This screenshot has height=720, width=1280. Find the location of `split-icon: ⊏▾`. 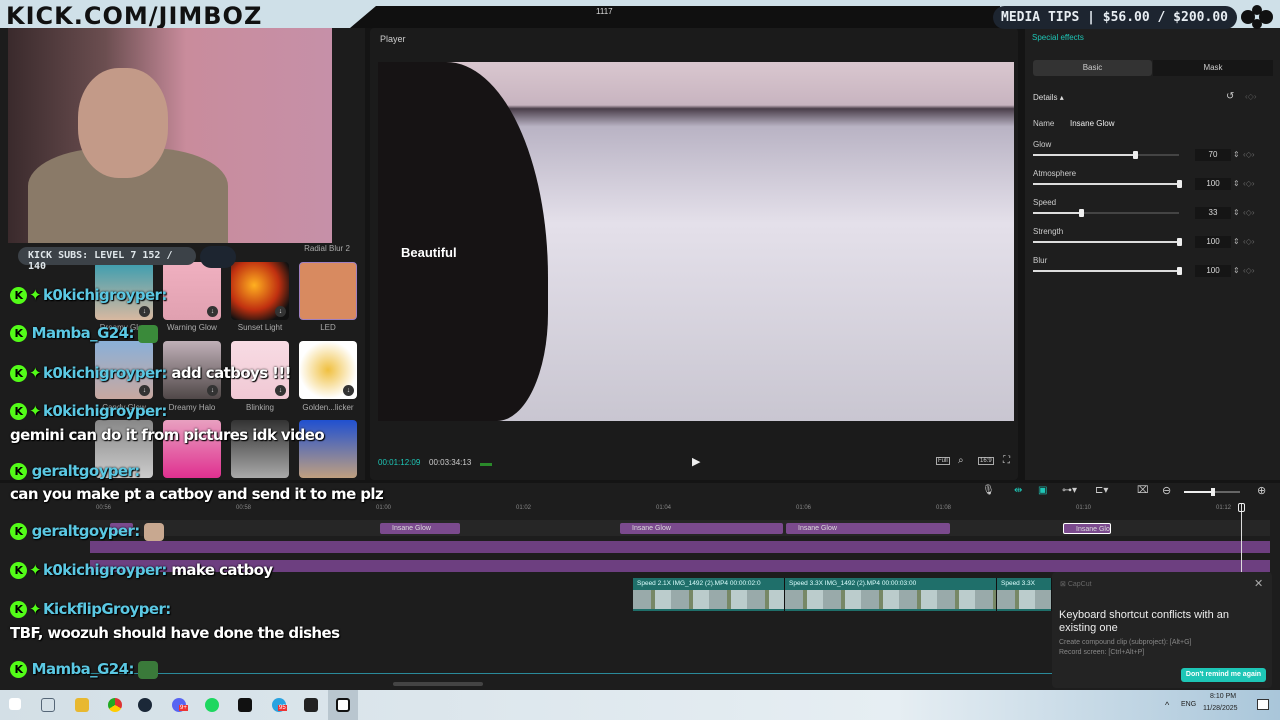

split-icon: ⊏▾ is located at coordinates (1101, 490).